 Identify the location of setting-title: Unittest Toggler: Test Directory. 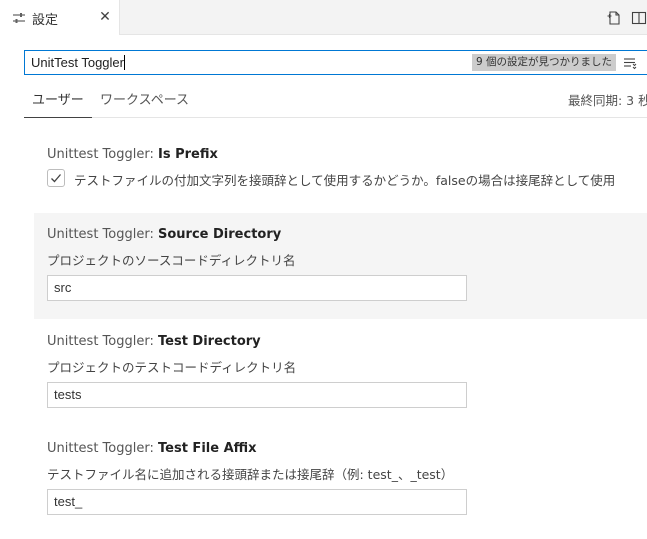
(154, 341).